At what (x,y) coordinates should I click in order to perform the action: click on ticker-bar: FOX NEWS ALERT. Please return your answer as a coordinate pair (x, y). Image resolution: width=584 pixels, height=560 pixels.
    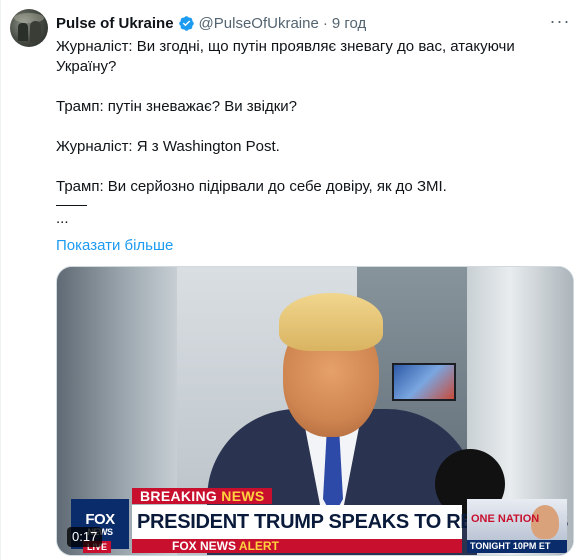
    Looking at the image, I should click on (297, 546).